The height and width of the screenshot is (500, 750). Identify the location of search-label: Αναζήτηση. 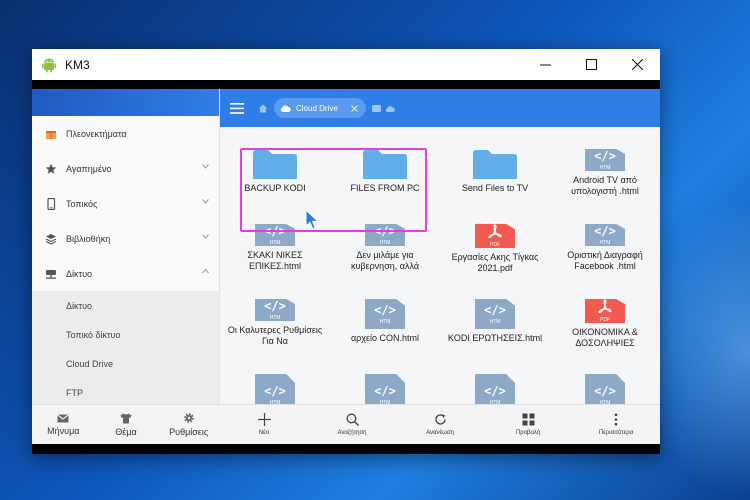
(352, 433).